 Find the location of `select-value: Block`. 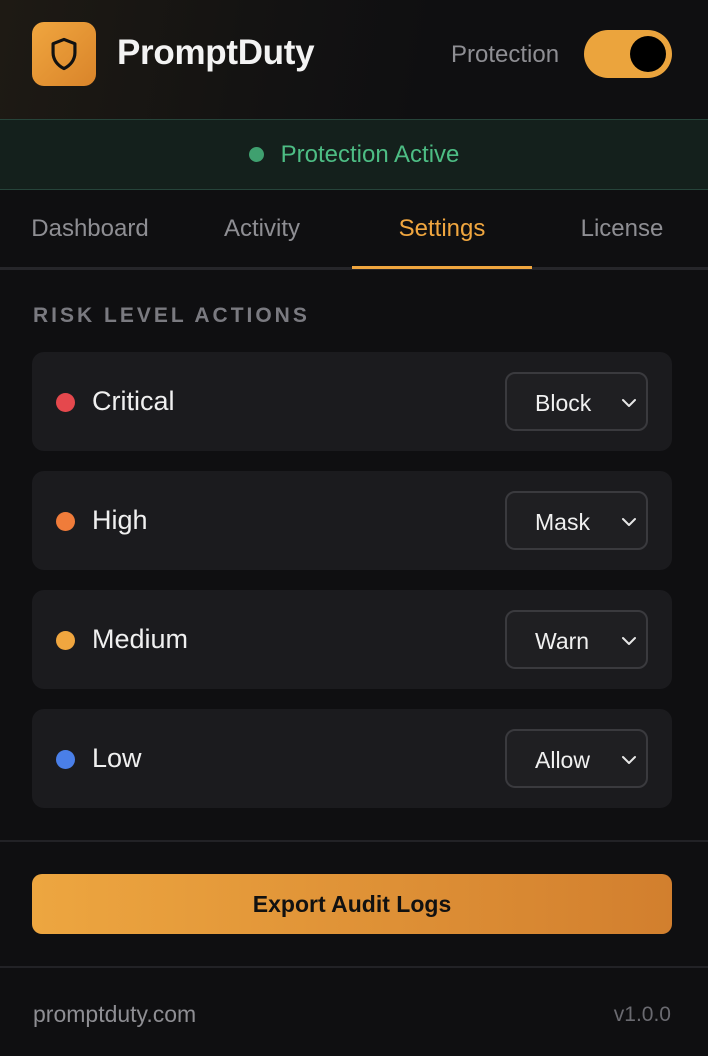

select-value: Block is located at coordinates (563, 403).